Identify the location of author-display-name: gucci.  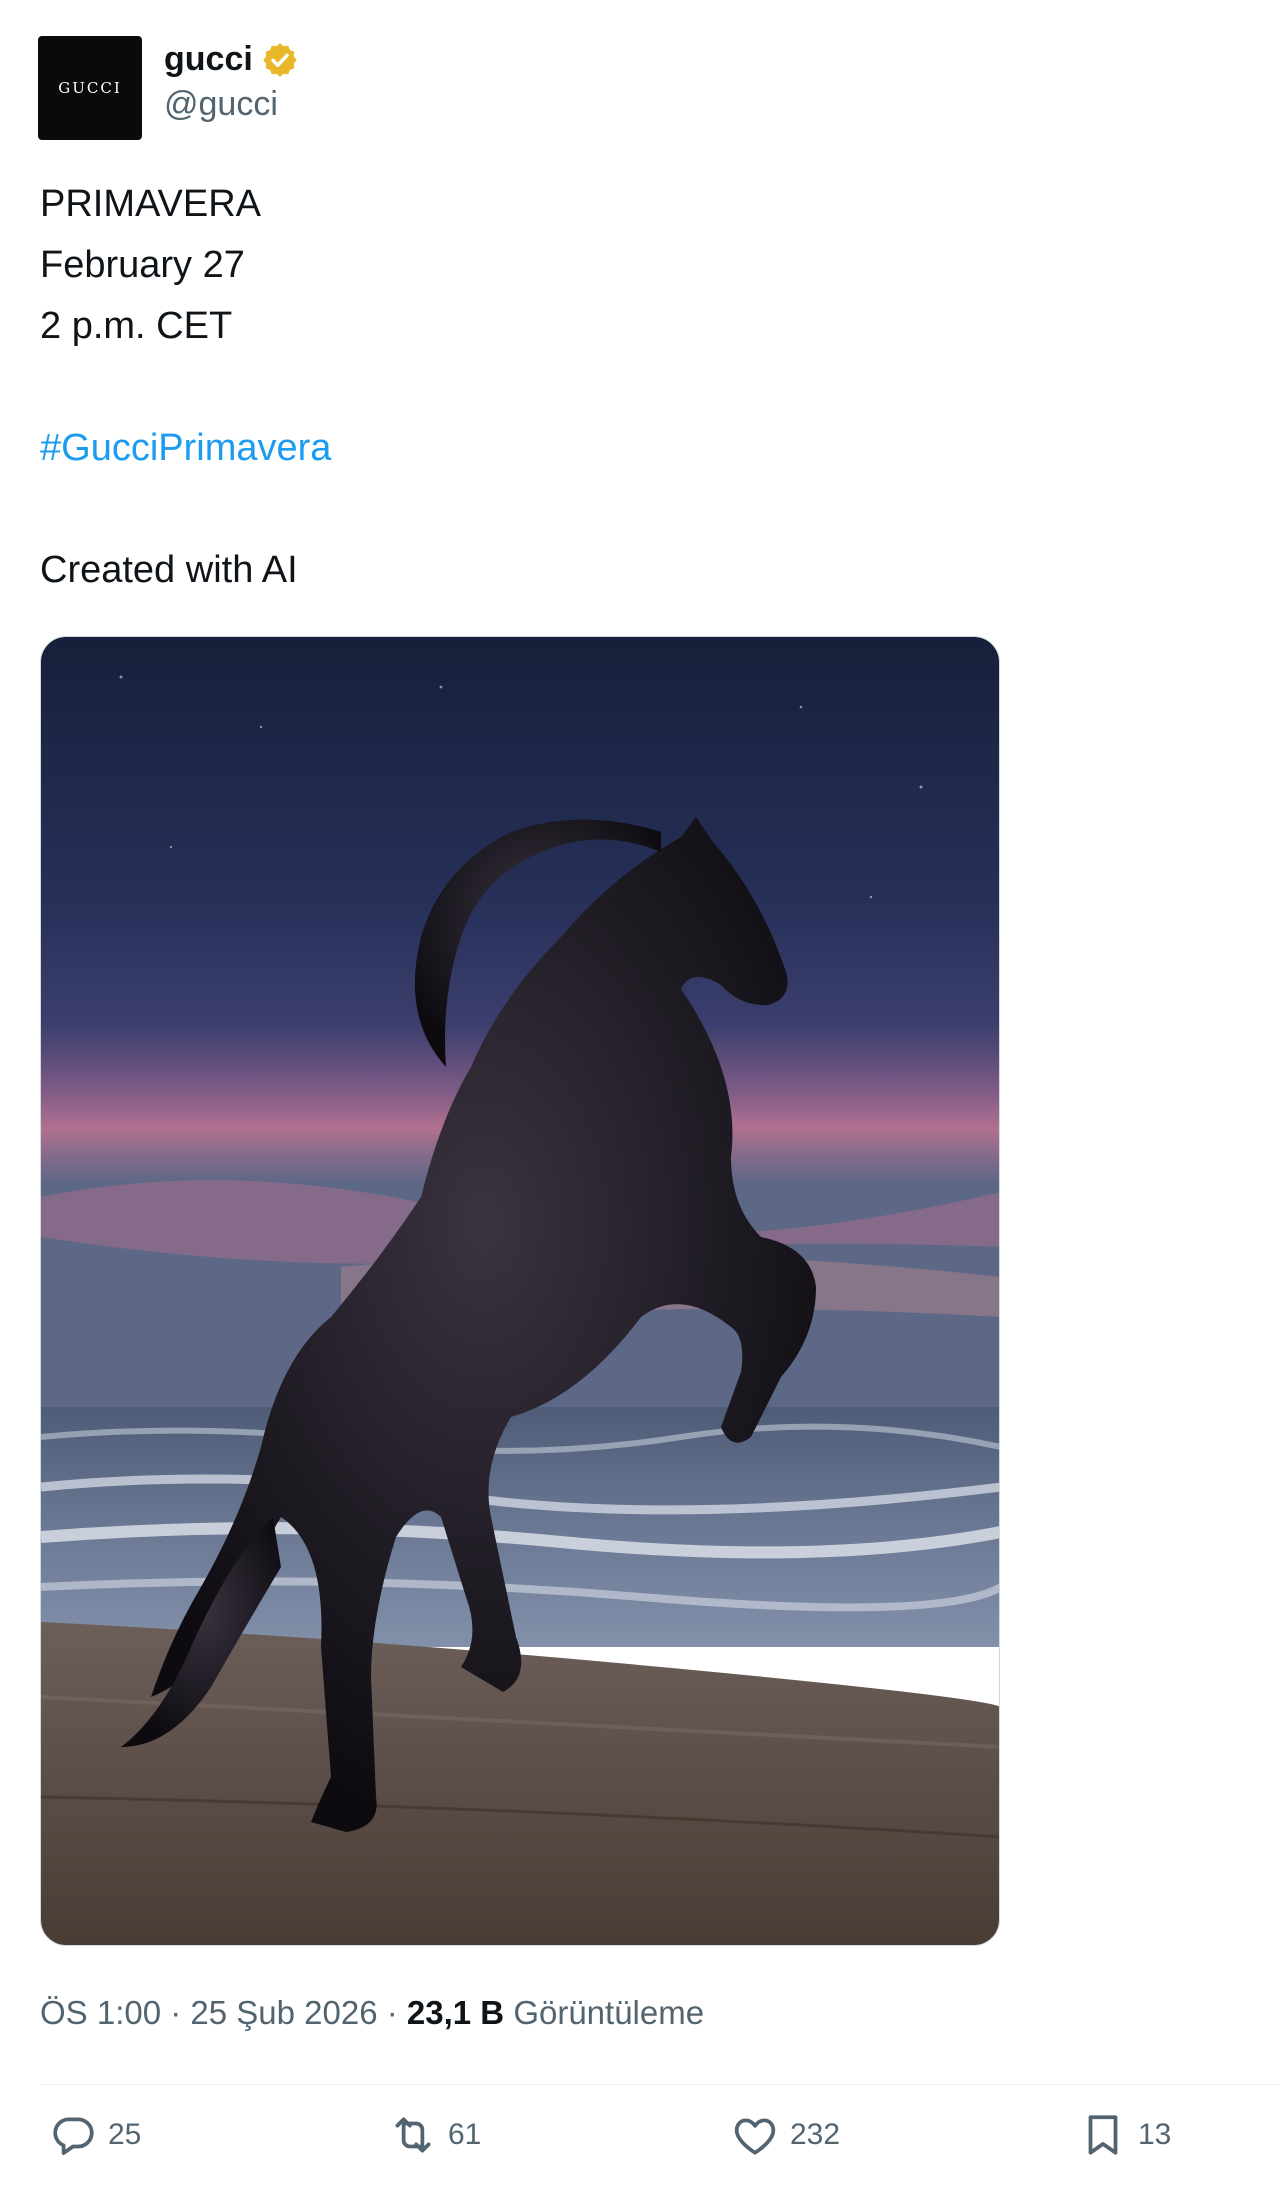
(208, 59).